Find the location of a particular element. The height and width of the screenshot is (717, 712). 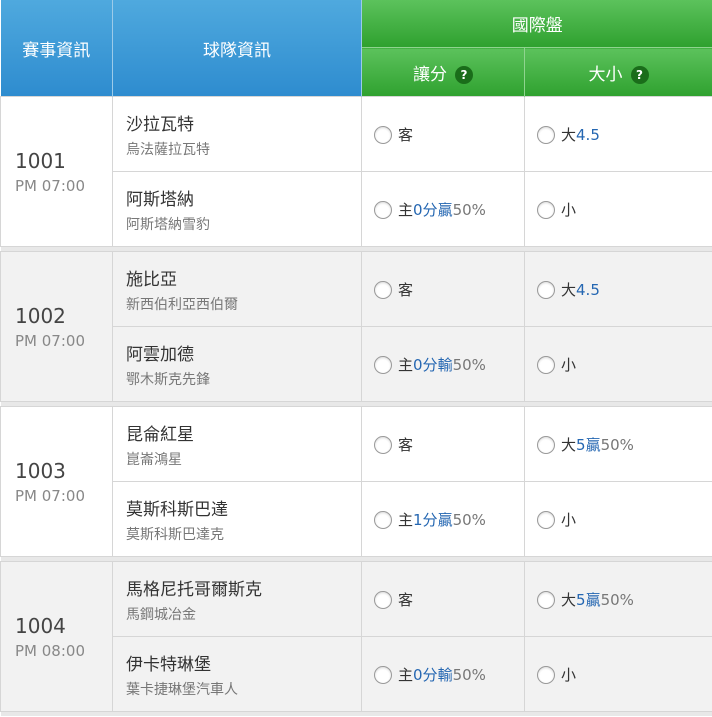

team-subname: 崑崙鴻星 is located at coordinates (154, 459).